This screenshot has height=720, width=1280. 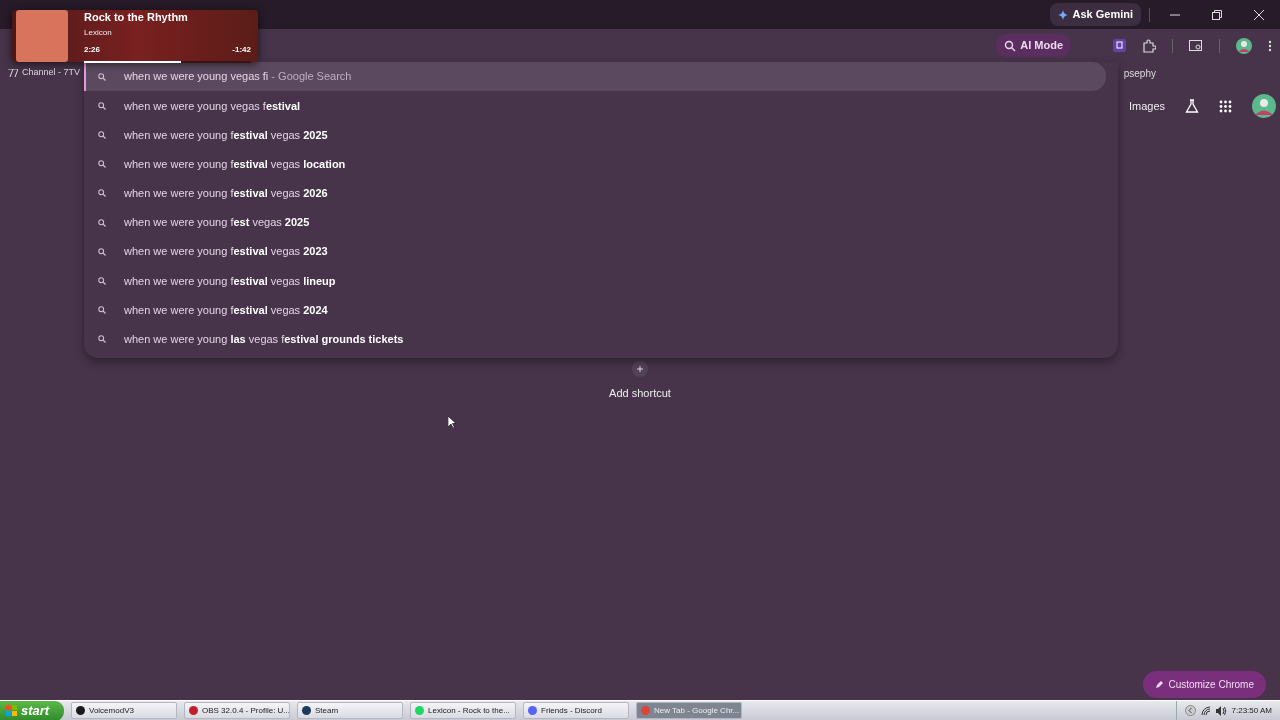 I want to click on taskbar-item: VoicemodV3, so click(x=124, y=710).